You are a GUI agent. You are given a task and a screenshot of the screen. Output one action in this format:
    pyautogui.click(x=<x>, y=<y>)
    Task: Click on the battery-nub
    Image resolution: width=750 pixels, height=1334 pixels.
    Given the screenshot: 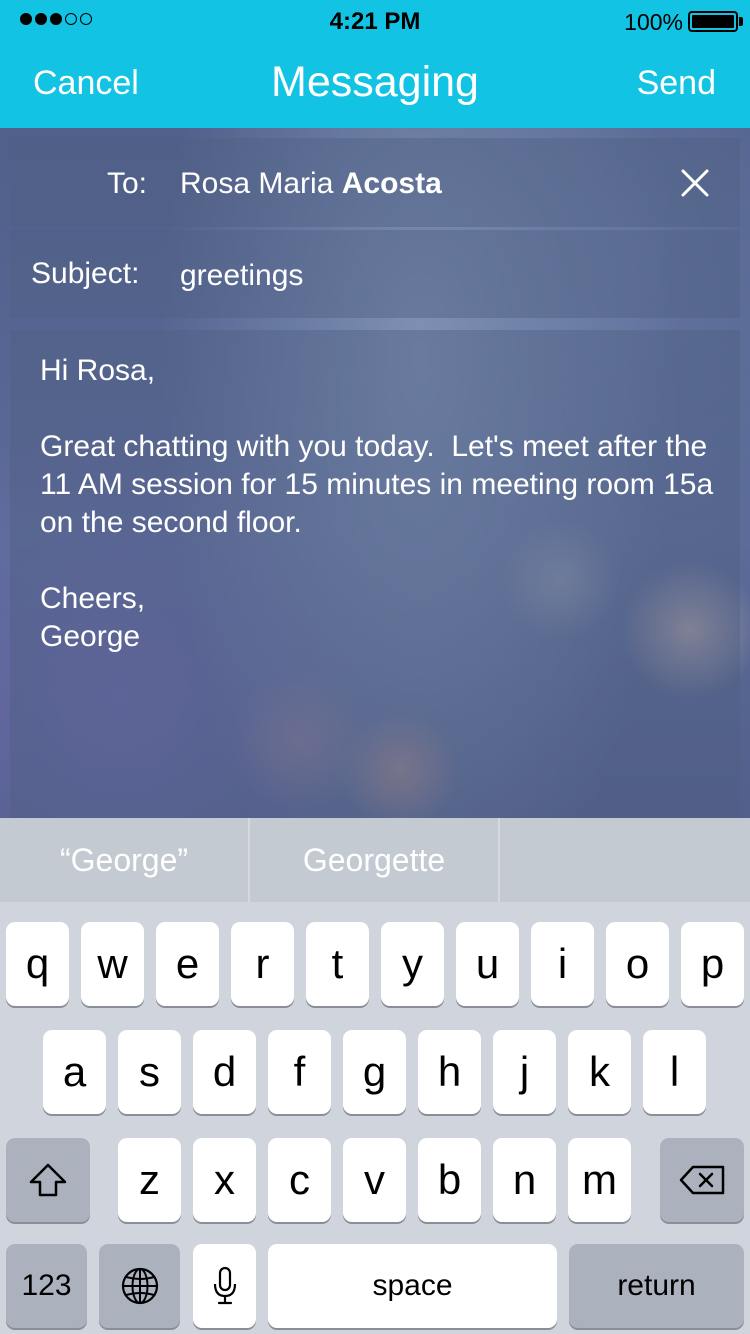 What is the action you would take?
    pyautogui.click(x=741, y=21)
    